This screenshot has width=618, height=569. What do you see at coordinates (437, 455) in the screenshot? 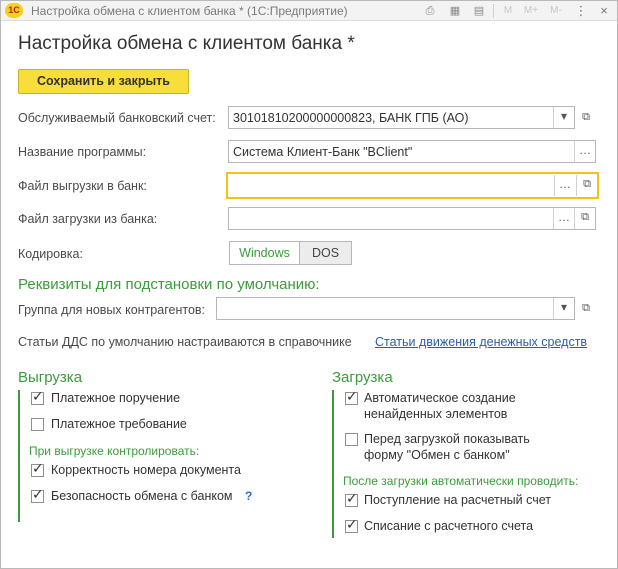
I see `show-form-label-line2: форму "Обмен с банком"` at bounding box center [437, 455].